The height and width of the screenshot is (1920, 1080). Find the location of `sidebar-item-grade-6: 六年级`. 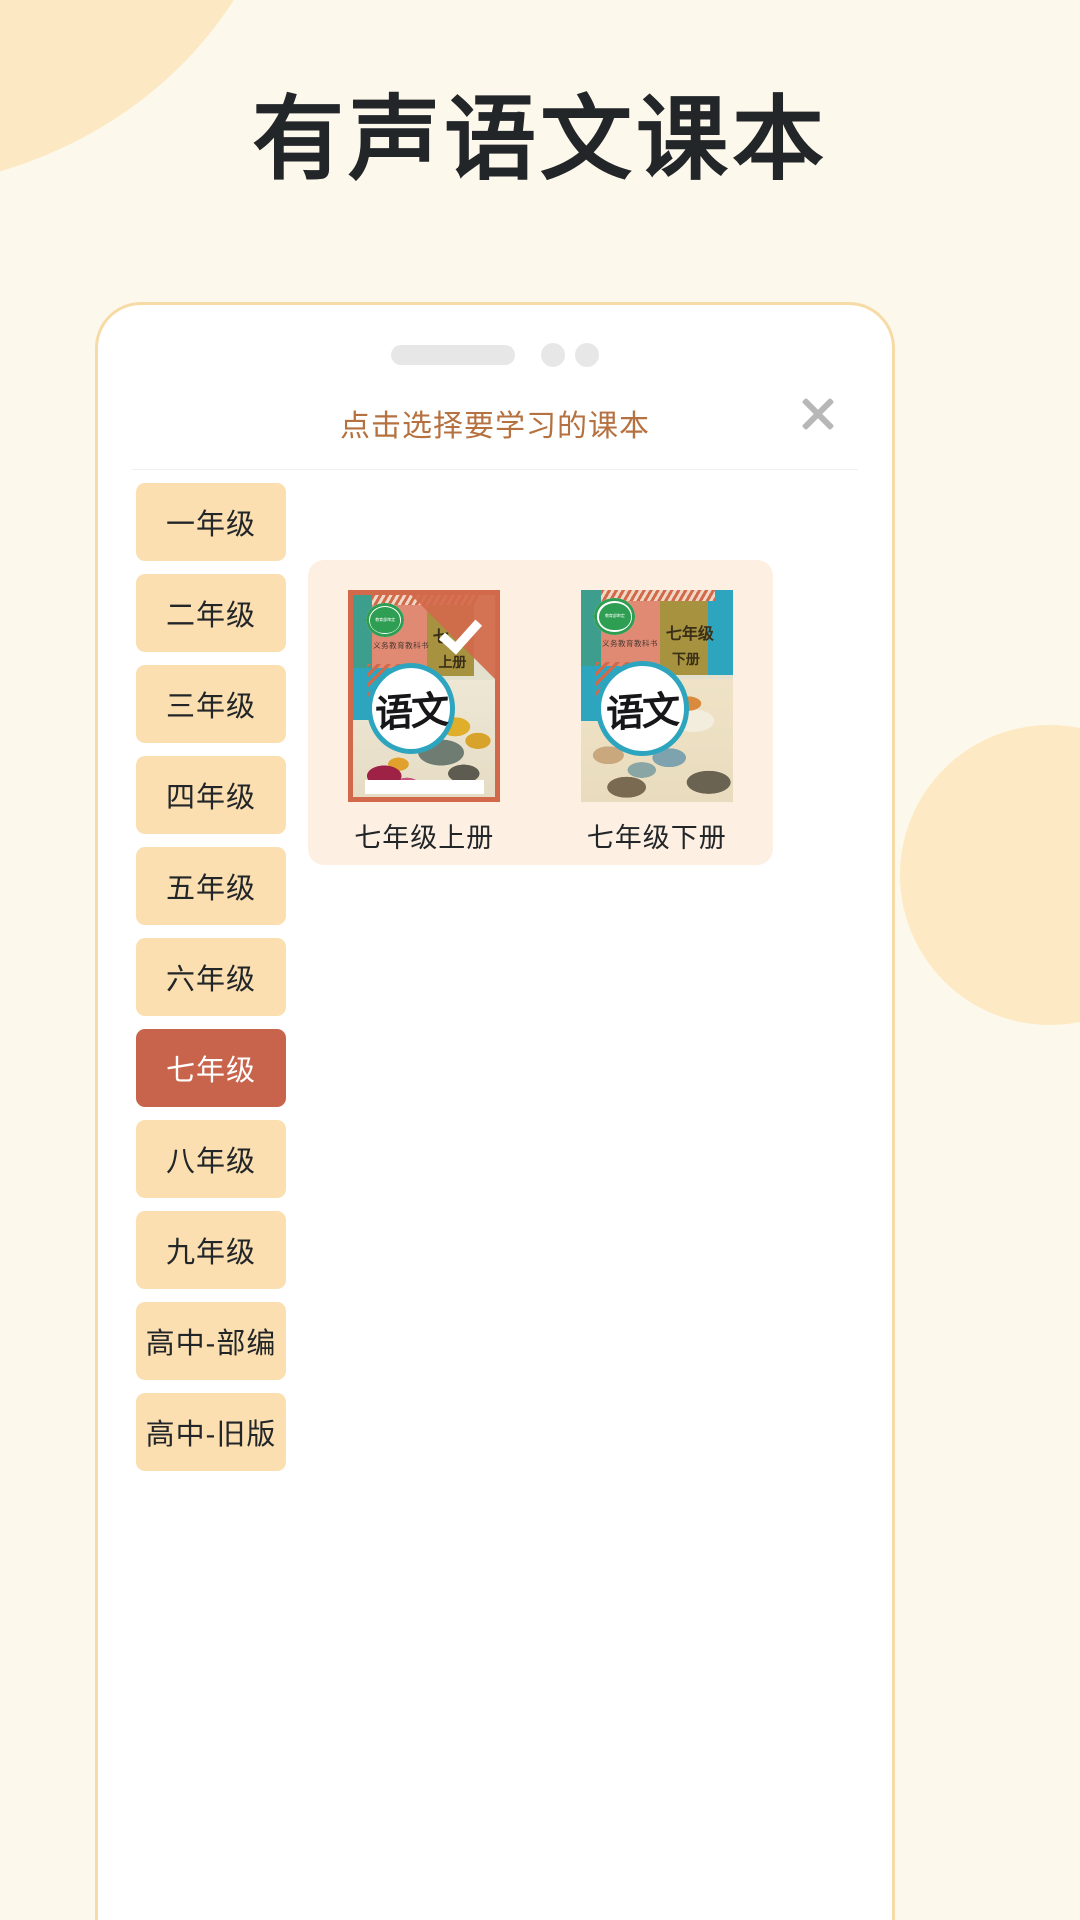

sidebar-item-grade-6: 六年级 is located at coordinates (211, 977).